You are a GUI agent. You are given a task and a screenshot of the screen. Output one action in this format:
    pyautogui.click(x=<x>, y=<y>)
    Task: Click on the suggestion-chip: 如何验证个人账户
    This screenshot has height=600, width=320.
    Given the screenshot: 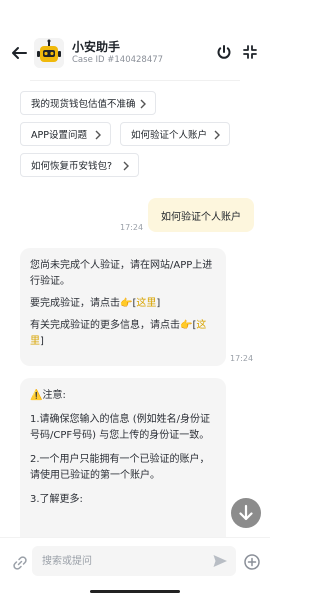 What is the action you would take?
    pyautogui.click(x=175, y=134)
    